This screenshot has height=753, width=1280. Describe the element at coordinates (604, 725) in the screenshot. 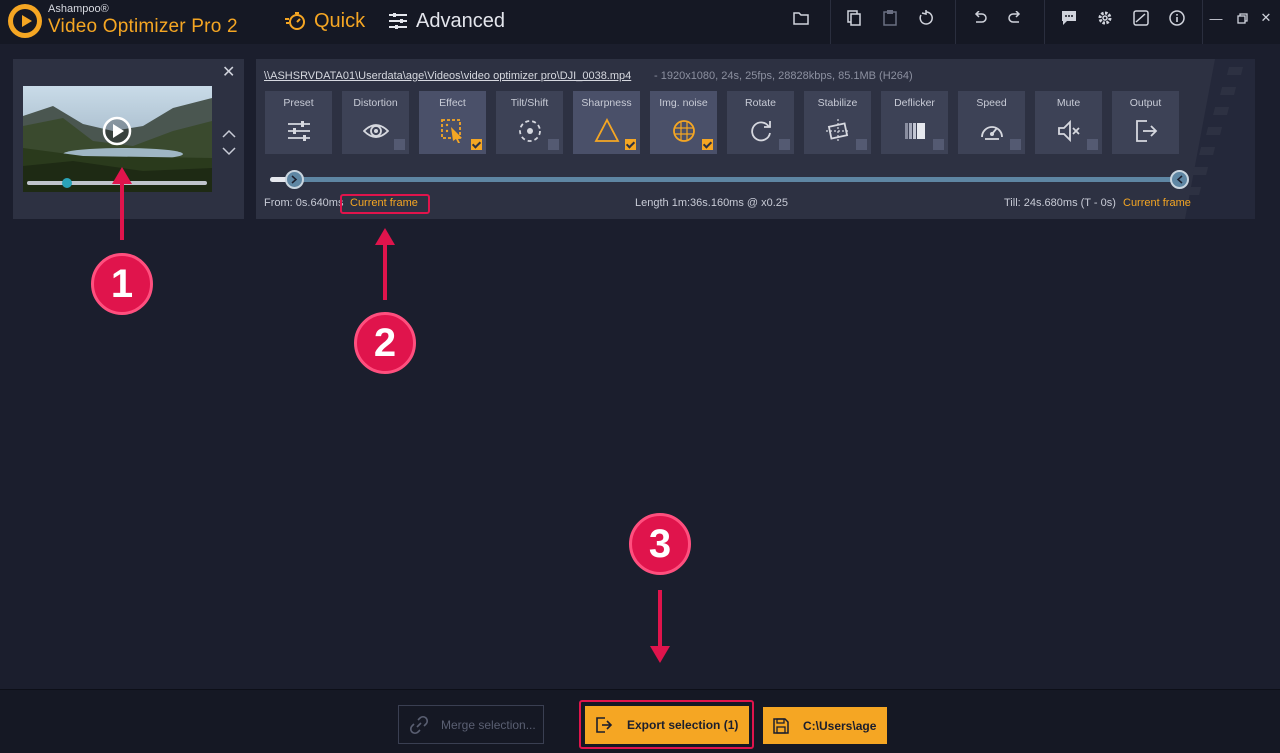

I see `export-icon` at that location.